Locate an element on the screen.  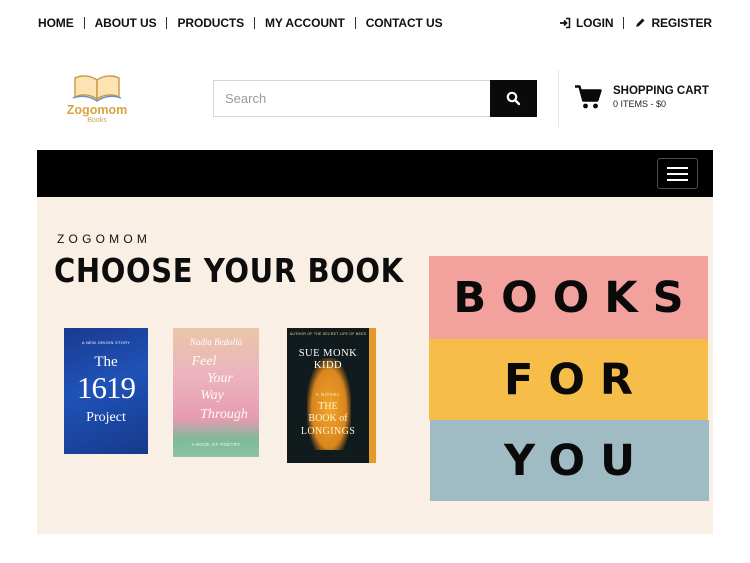
book-spine is located at coordinates (372, 395).